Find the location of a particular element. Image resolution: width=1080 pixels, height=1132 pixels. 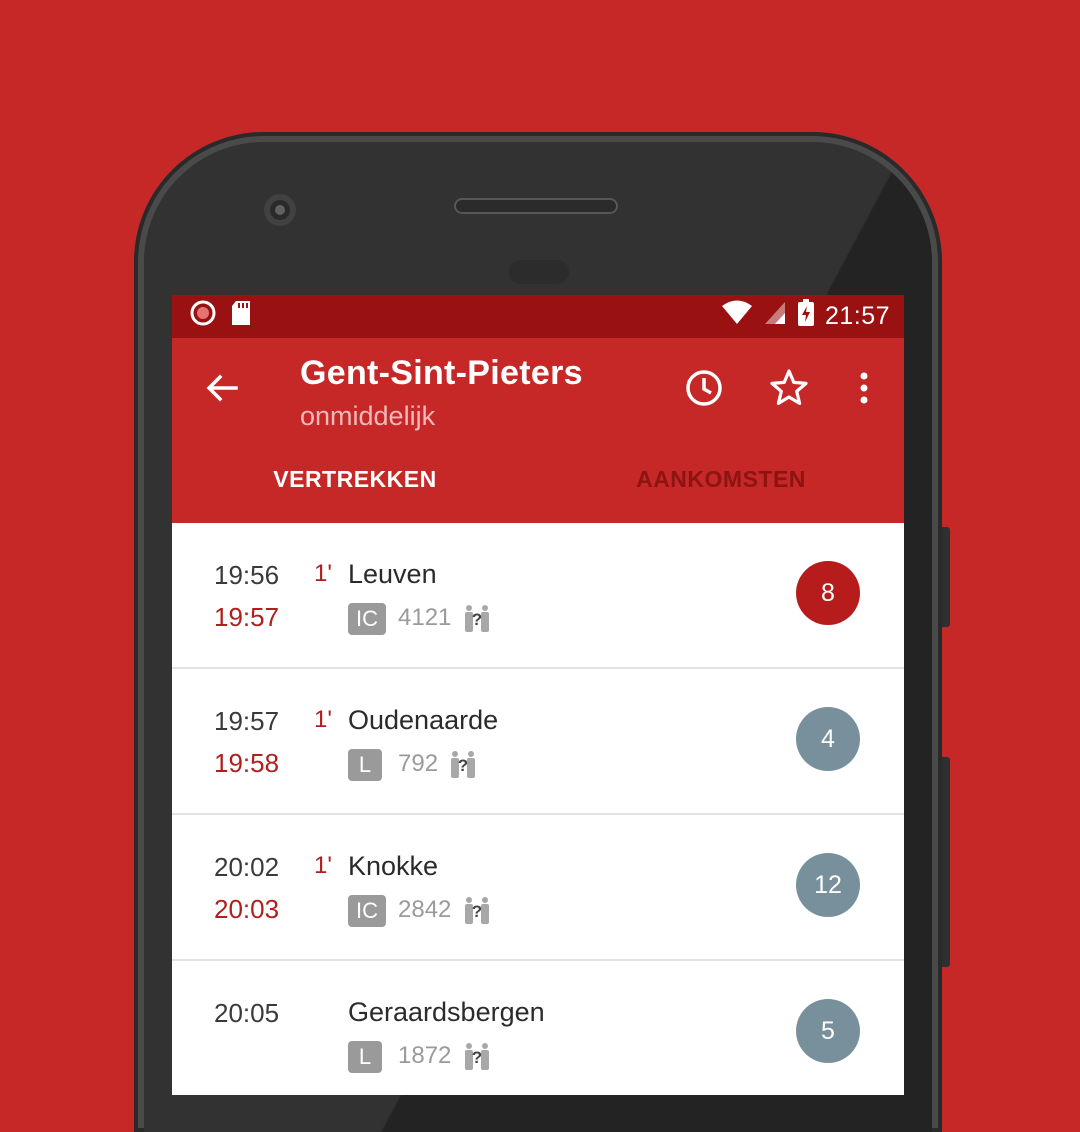

wifi-icon is located at coordinates (737, 316).